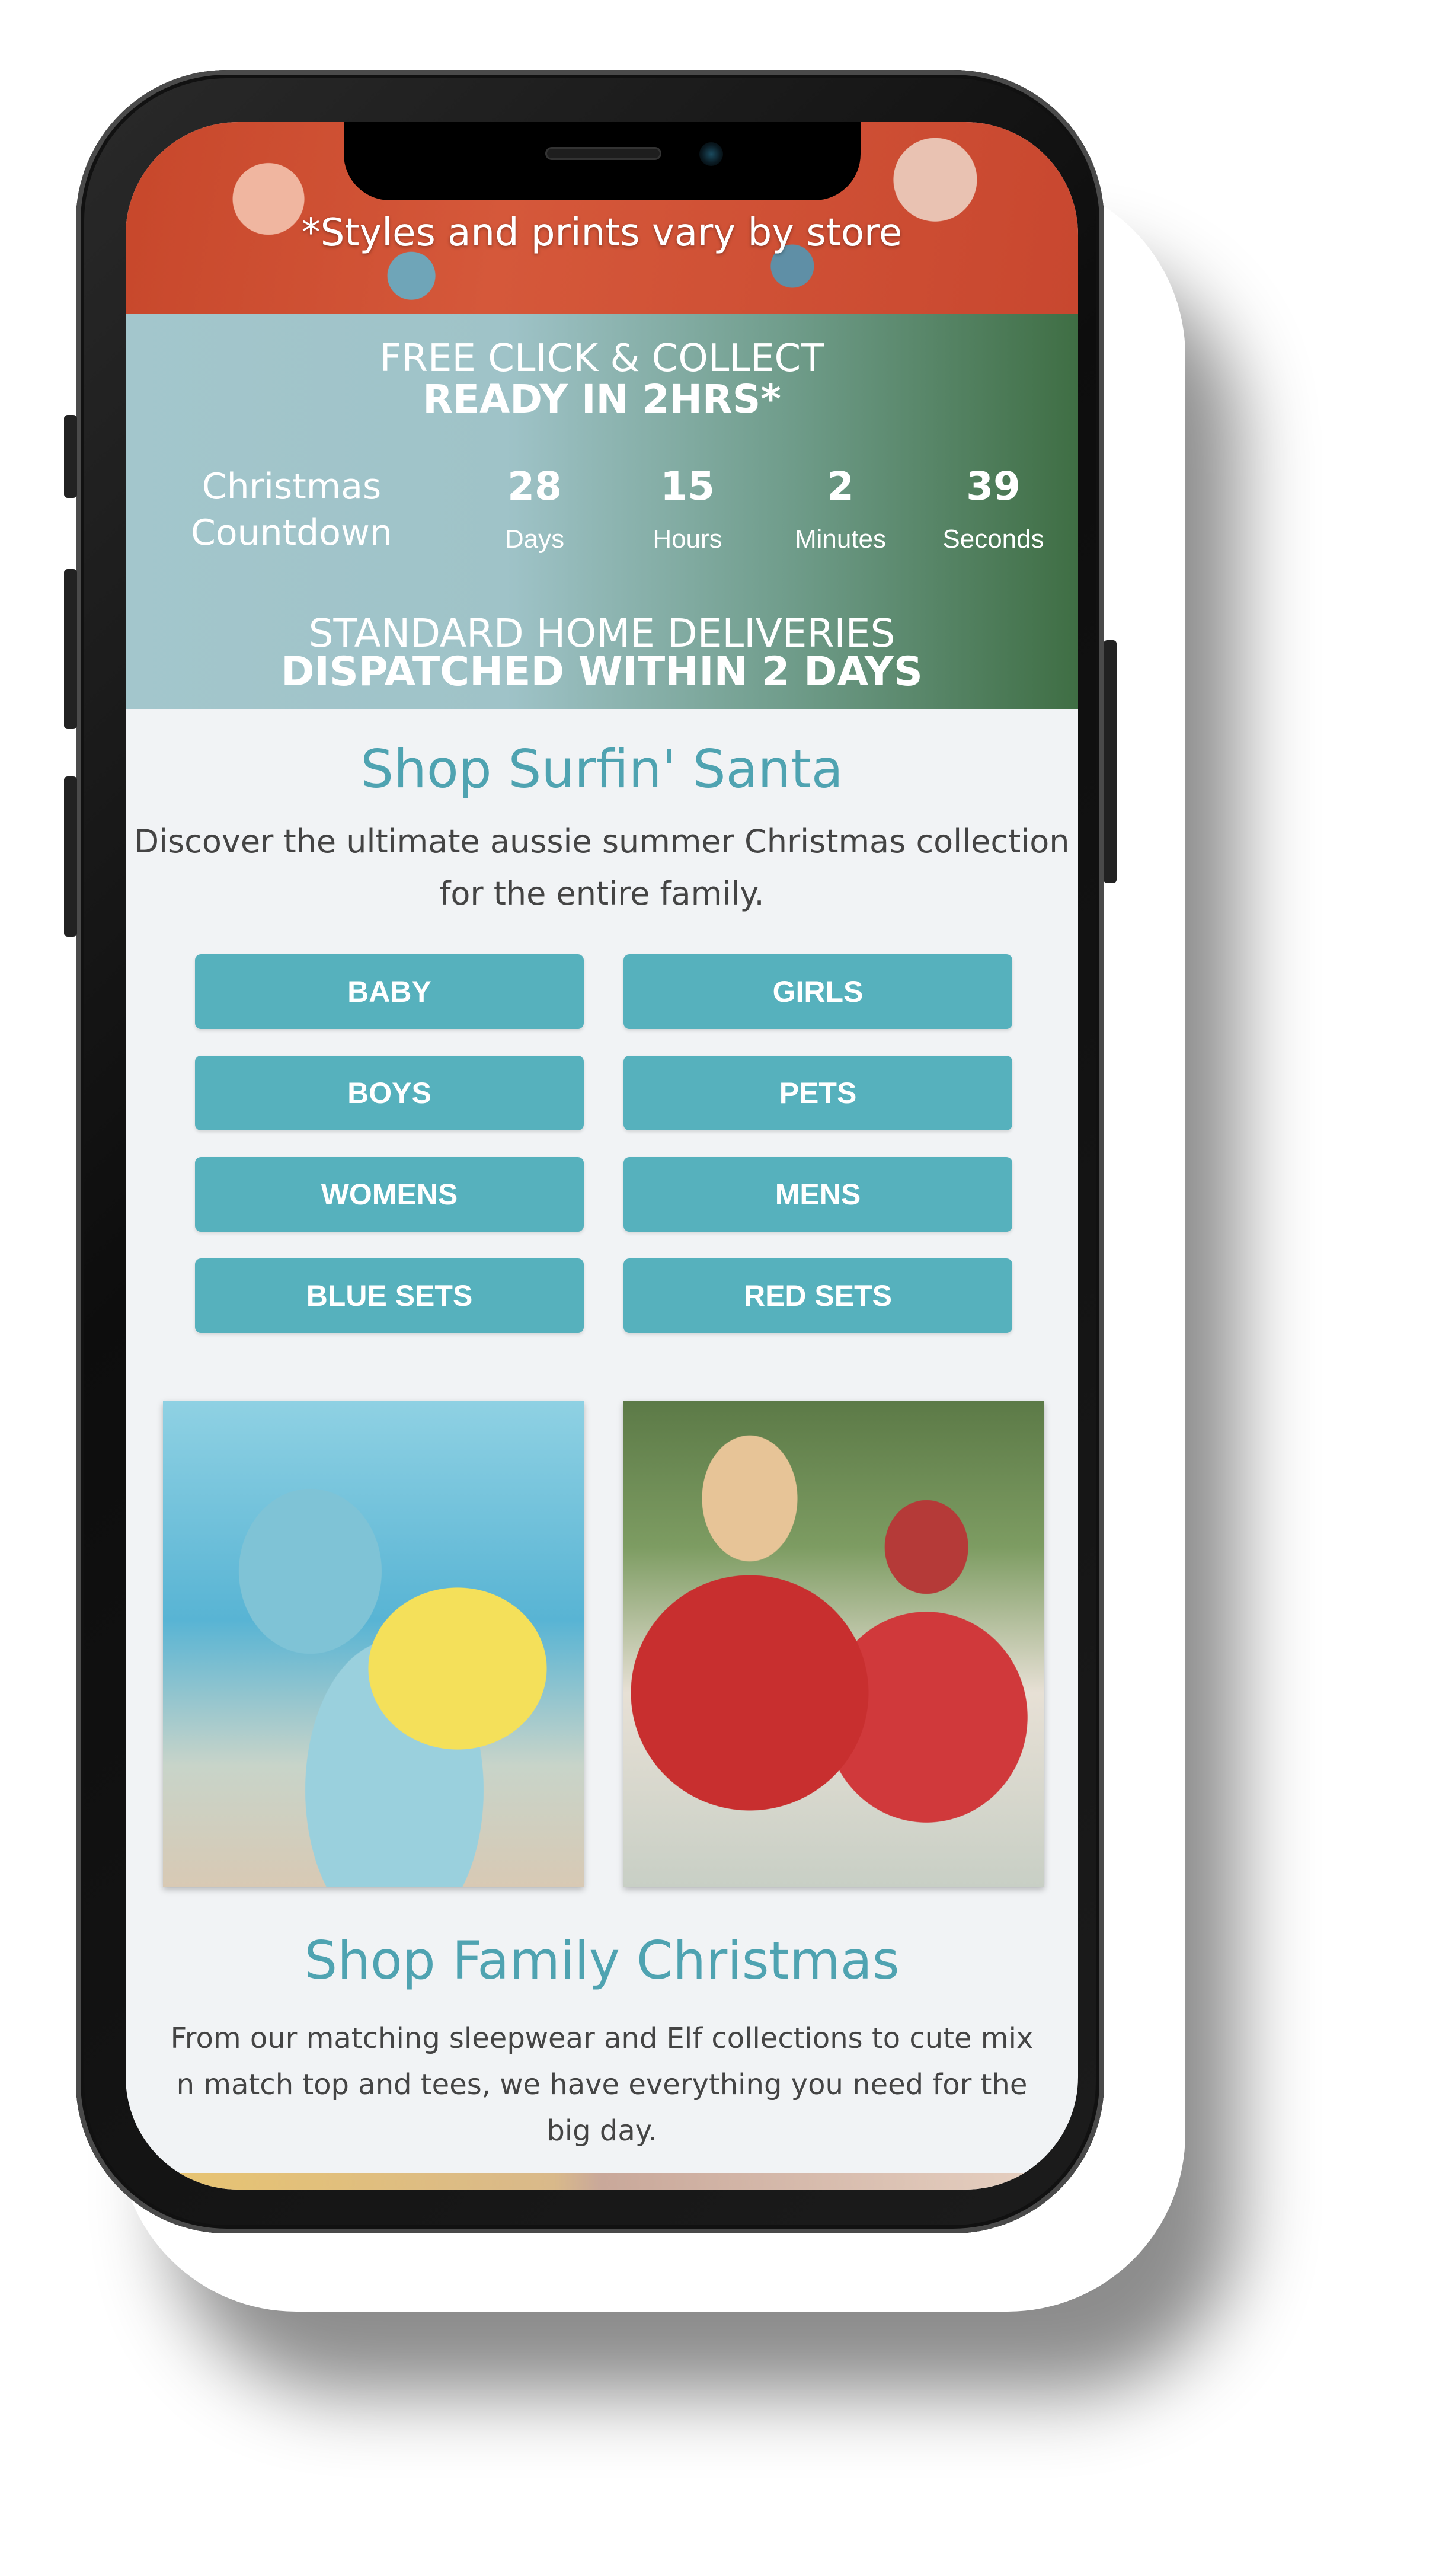  What do you see at coordinates (602, 399) in the screenshot?
I see `click-collect-subheading: READY IN 2HRS*` at bounding box center [602, 399].